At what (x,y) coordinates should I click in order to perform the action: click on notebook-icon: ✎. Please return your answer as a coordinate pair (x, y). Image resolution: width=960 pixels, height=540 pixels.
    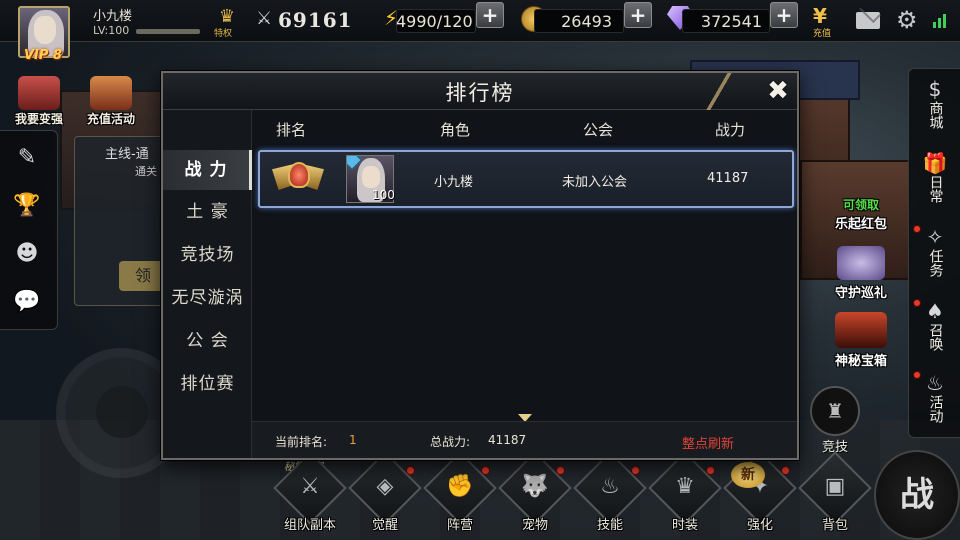
    Looking at the image, I should click on (27, 158).